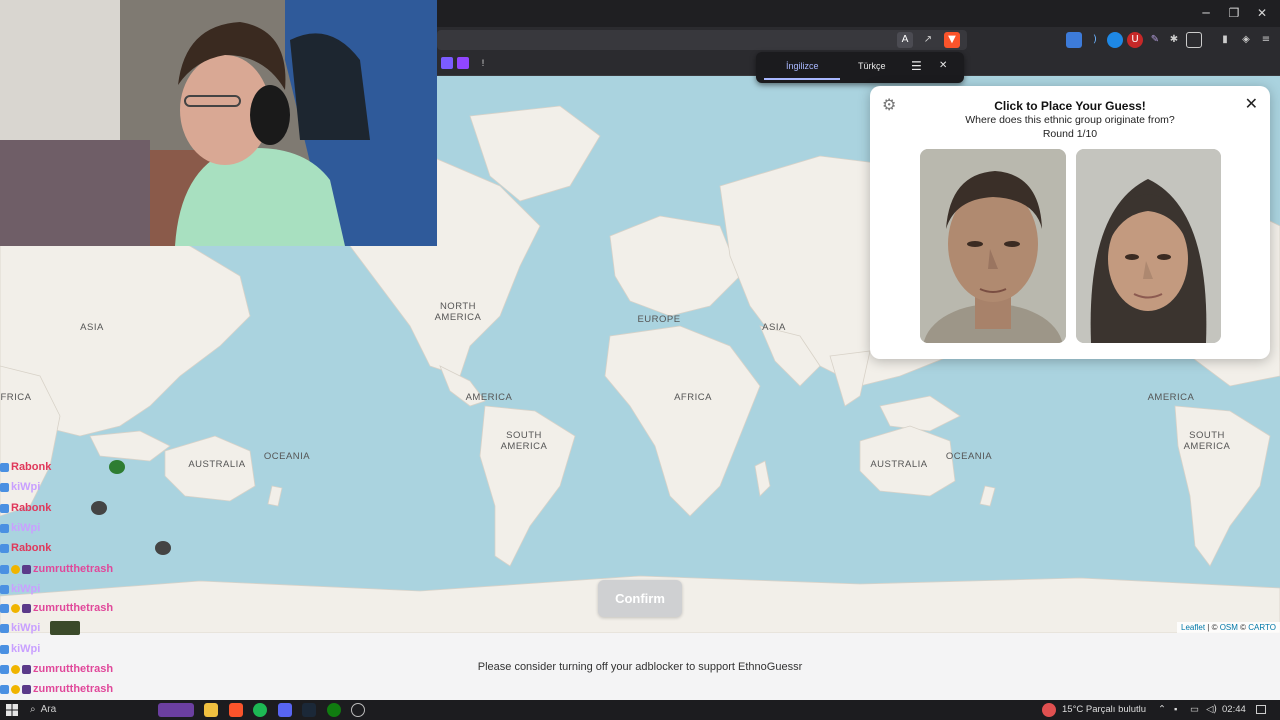 The width and height of the screenshot is (1280, 720). Describe the element at coordinates (1225, 40) in the screenshot. I see `sidebar-toggle-icon: ▮` at that location.